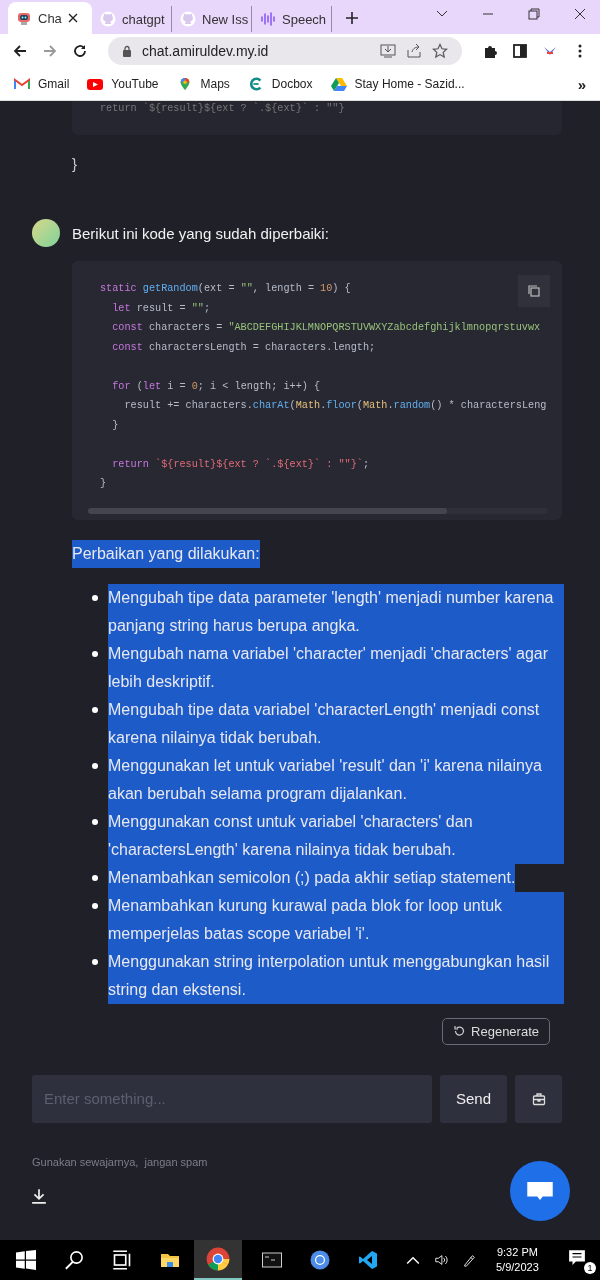  What do you see at coordinates (534, 14) in the screenshot?
I see `restore-icon` at bounding box center [534, 14].